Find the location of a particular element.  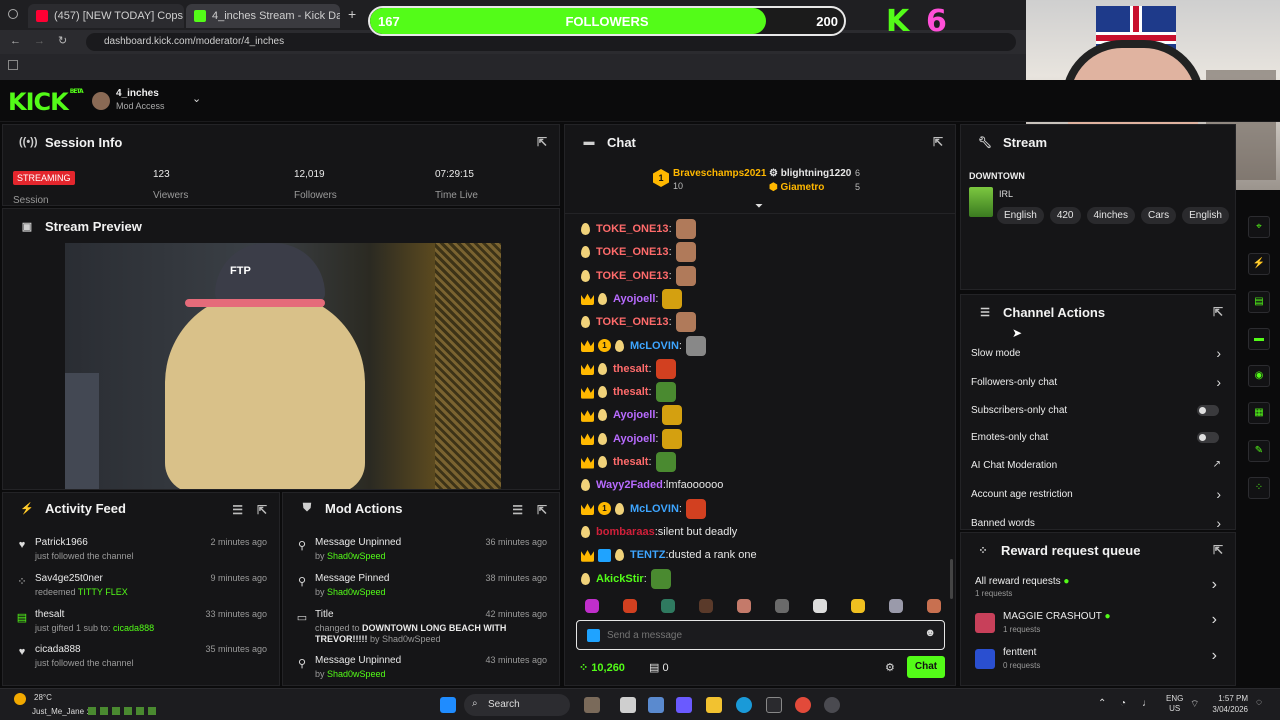

chat-scrollbar is located at coordinates (951, 579).